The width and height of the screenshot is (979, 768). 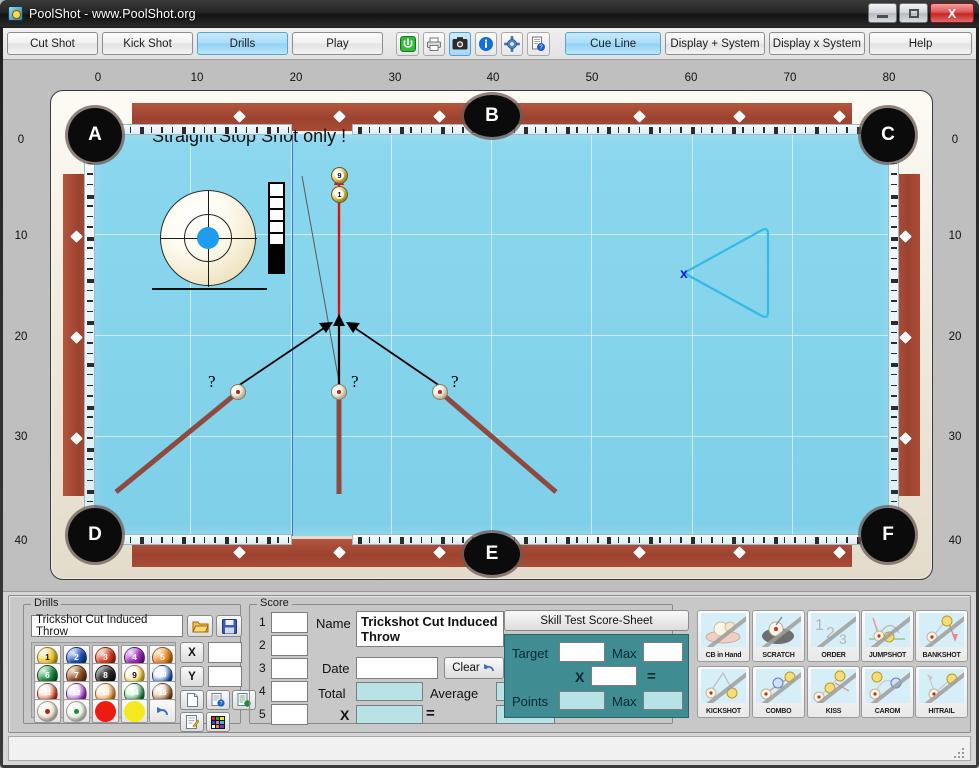 What do you see at coordinates (684, 273) in the screenshot?
I see `rack-apex-marker: x` at bounding box center [684, 273].